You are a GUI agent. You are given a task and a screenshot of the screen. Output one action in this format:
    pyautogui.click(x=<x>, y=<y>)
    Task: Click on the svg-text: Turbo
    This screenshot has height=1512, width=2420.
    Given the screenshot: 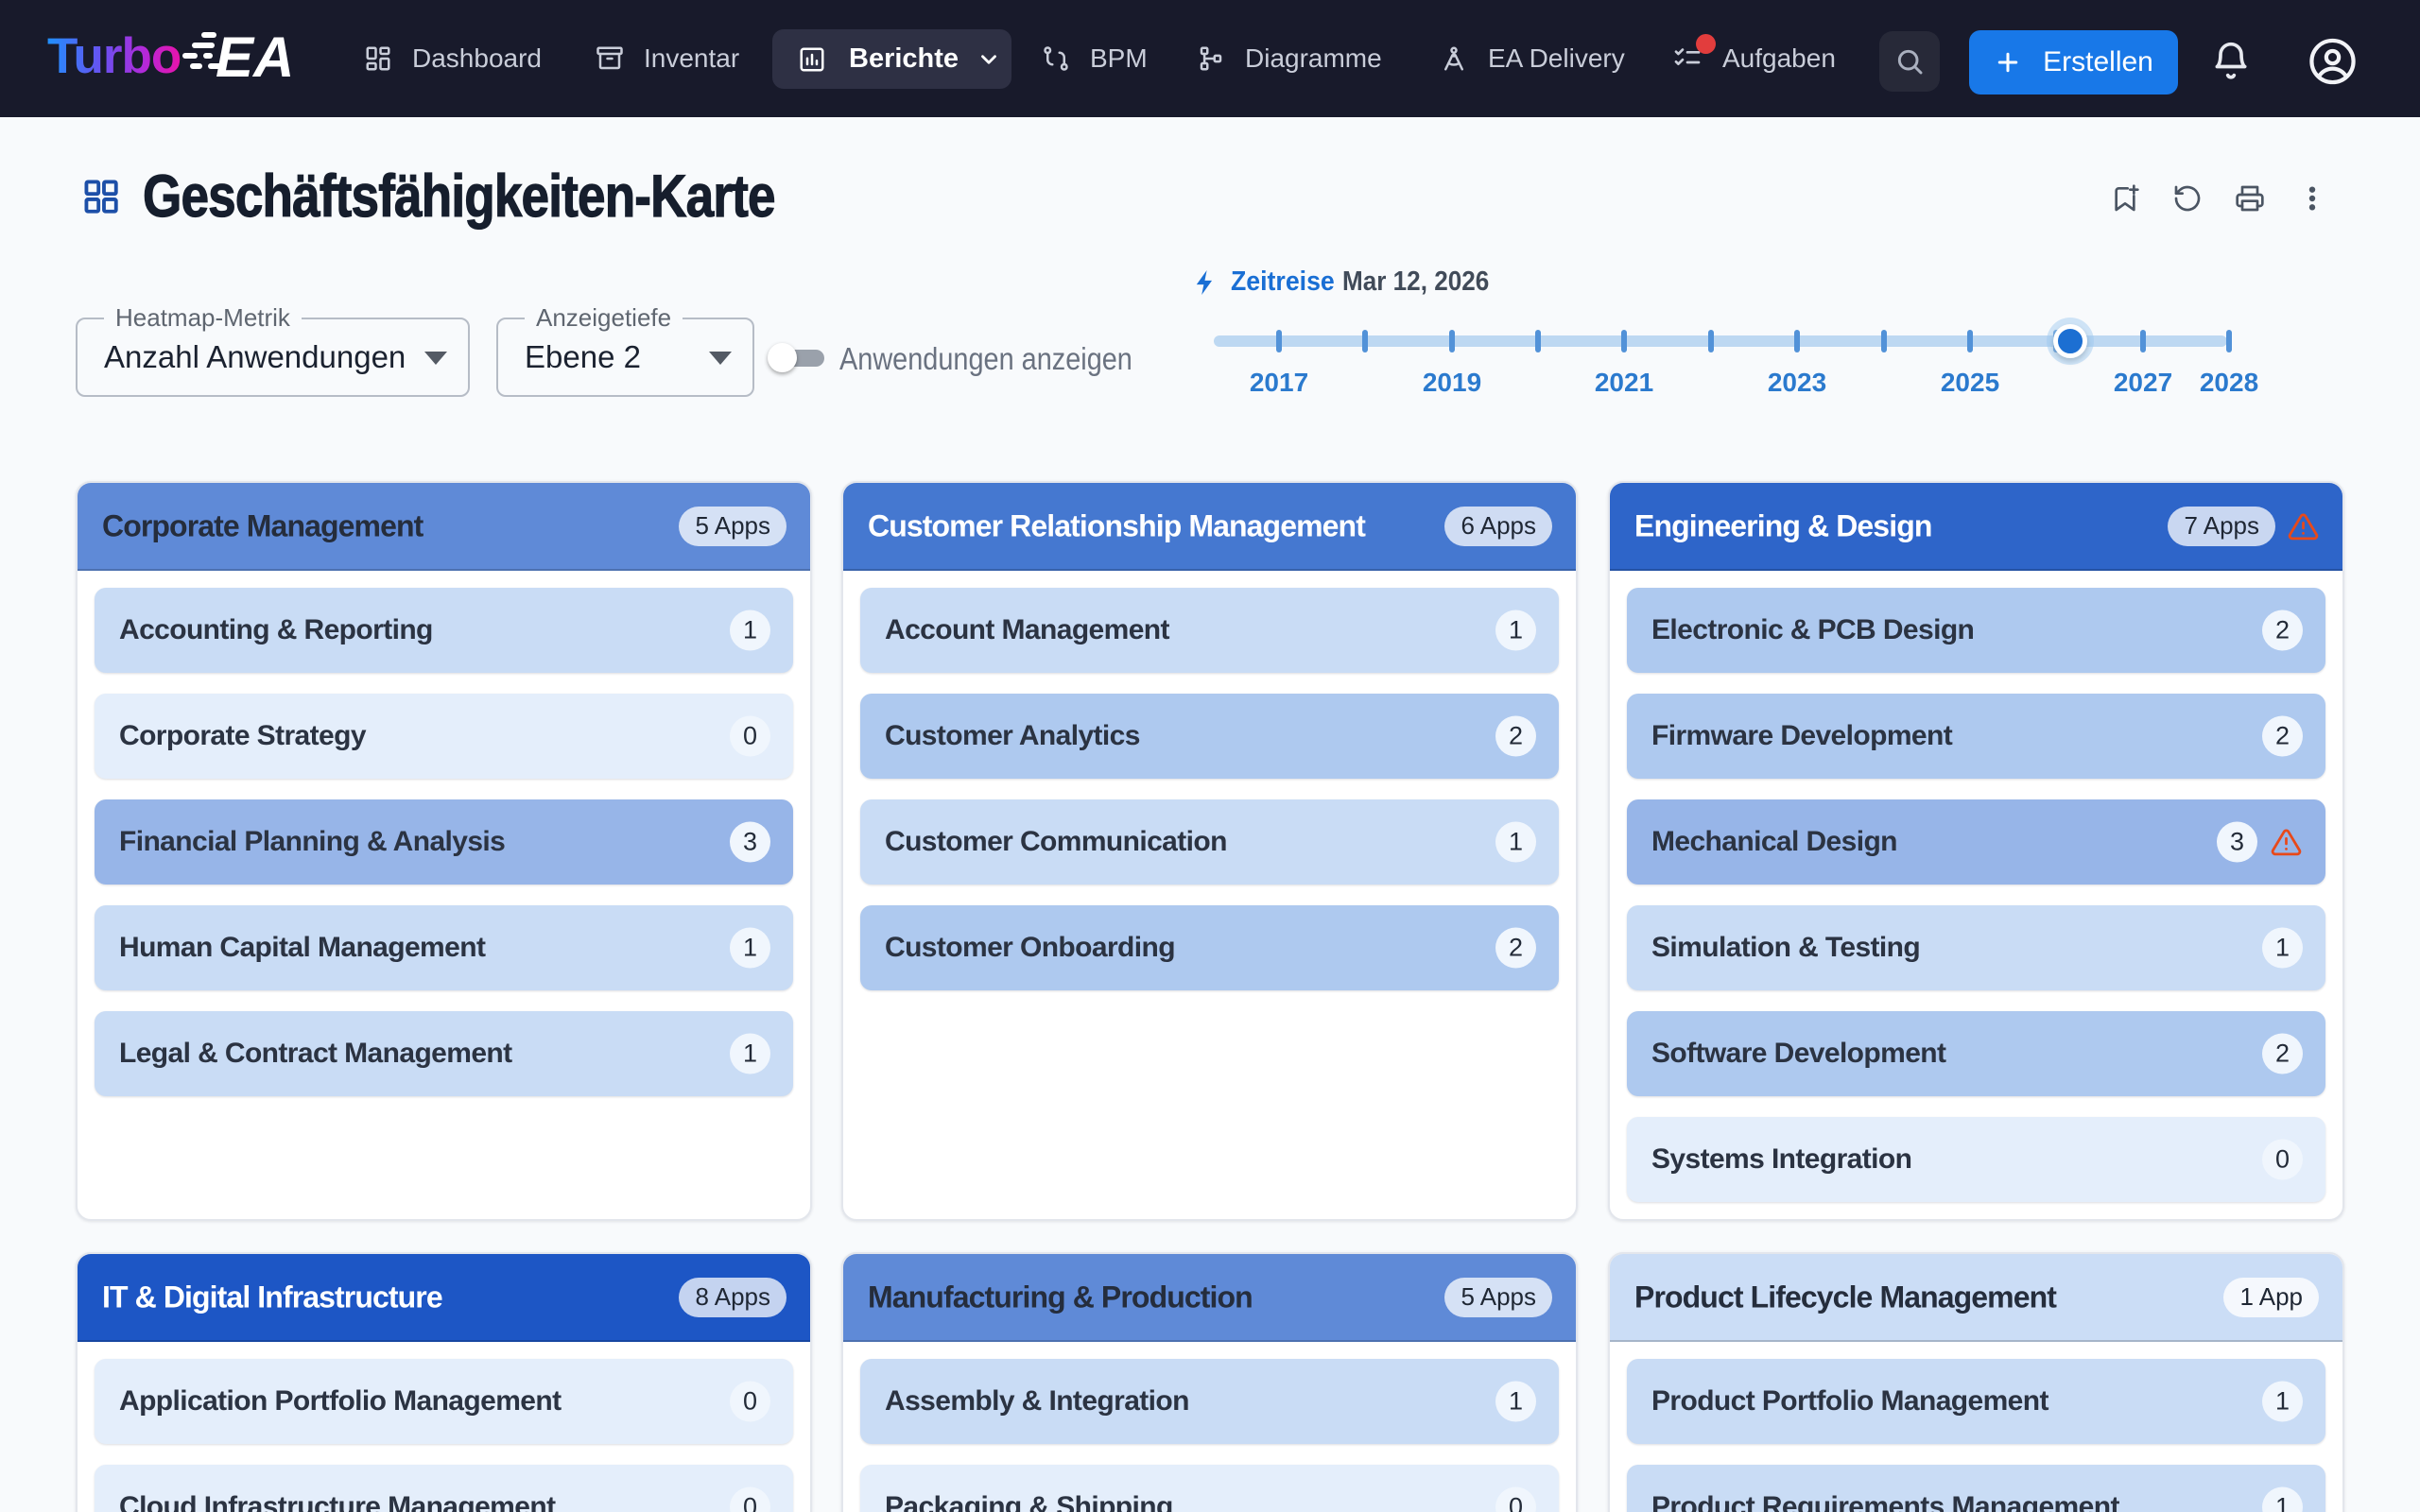 What is the action you would take?
    pyautogui.click(x=114, y=56)
    